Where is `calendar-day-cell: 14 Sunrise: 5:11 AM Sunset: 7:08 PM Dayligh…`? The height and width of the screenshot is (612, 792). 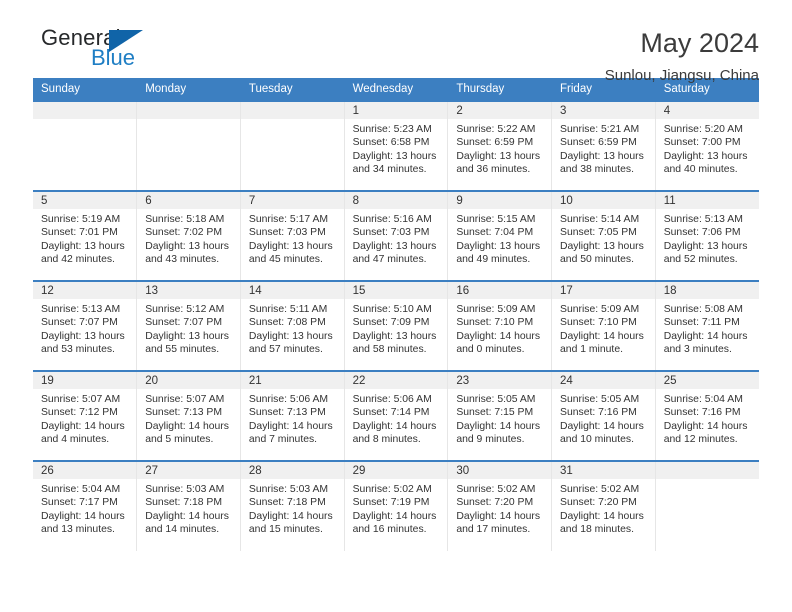 calendar-day-cell: 14 Sunrise: 5:11 AM Sunset: 7:08 PM Dayligh… is located at coordinates (292, 325).